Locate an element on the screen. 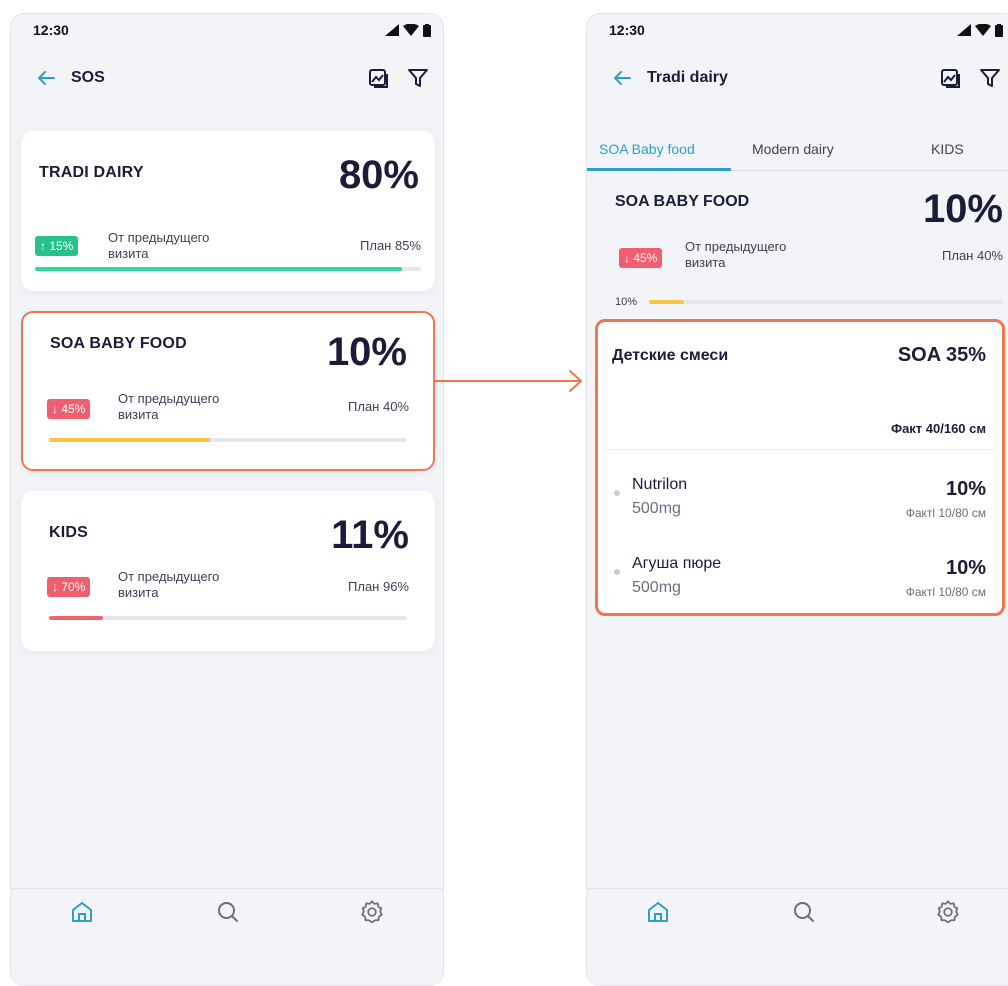 The width and height of the screenshot is (1008, 986). card-percent: 10% is located at coordinates (366, 352).